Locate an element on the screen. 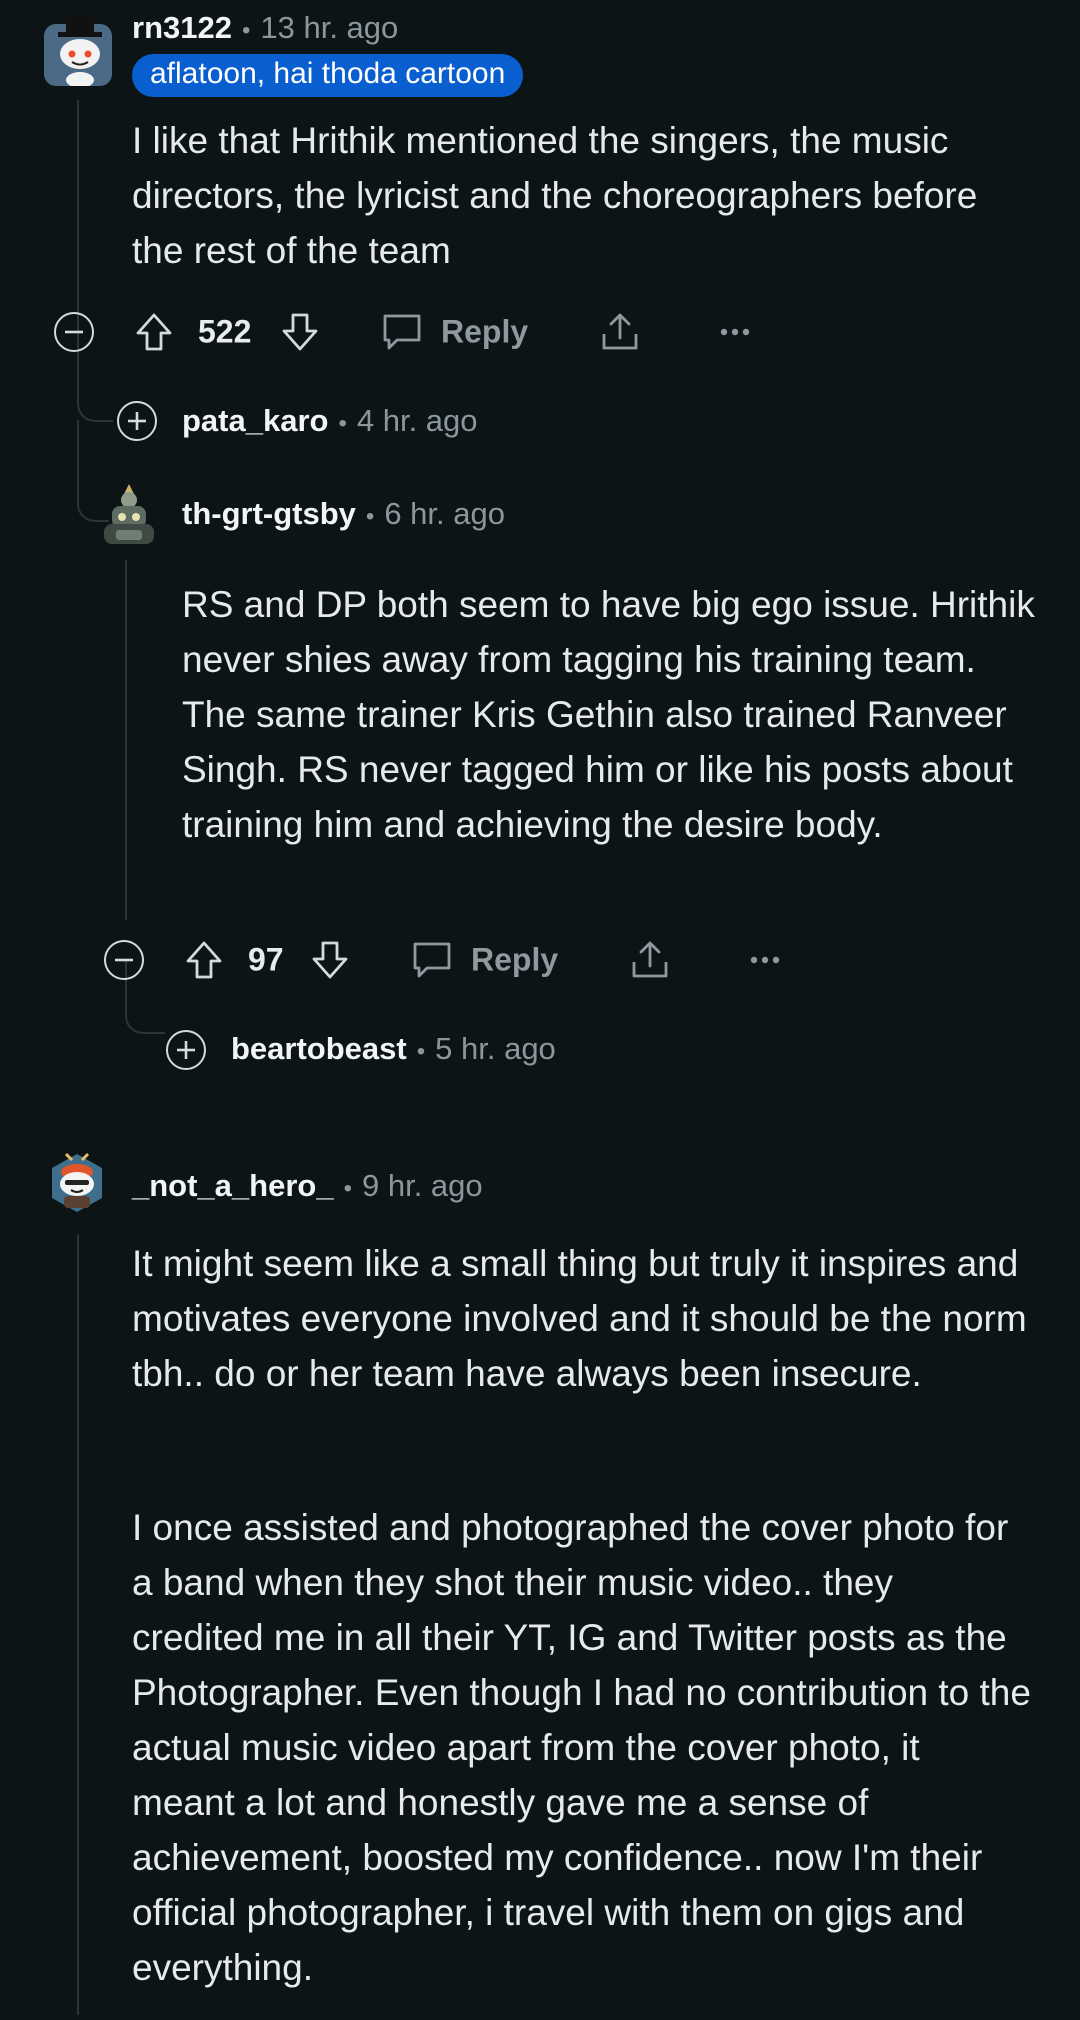 The width and height of the screenshot is (1080, 2020). comment-meta: pata_karo • 4 hr. ago is located at coordinates (330, 421).